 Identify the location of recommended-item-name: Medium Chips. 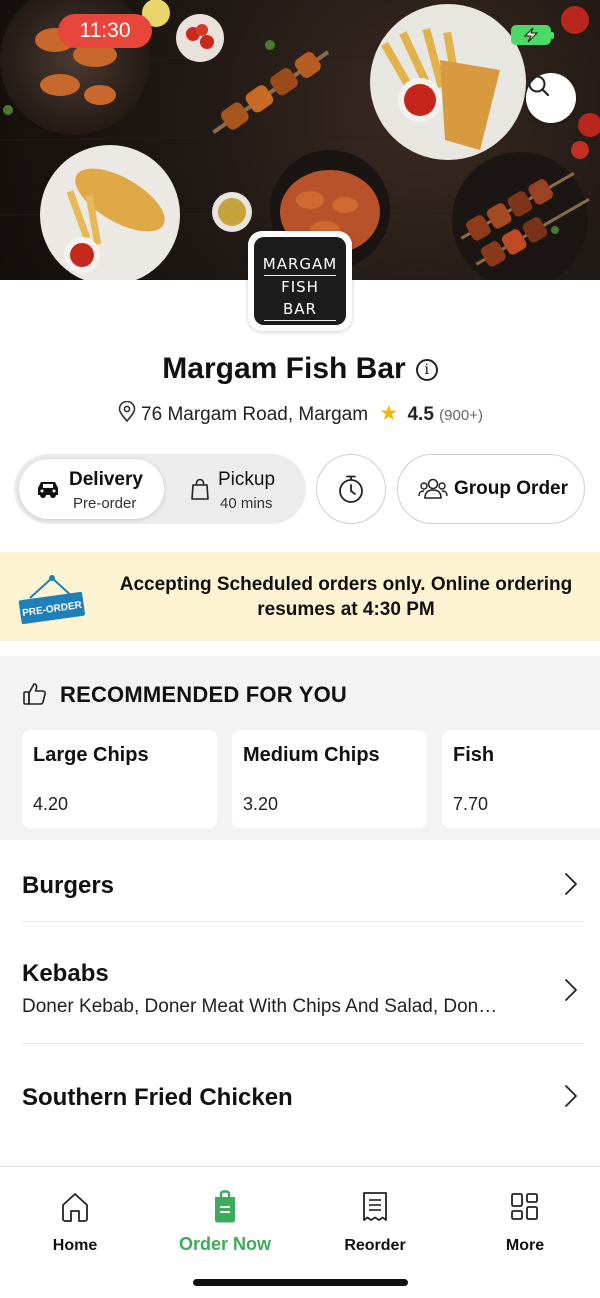
(311, 755).